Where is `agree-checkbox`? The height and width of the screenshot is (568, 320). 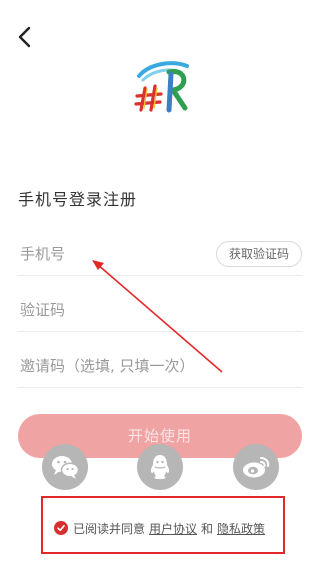
agree-checkbox is located at coordinates (61, 528).